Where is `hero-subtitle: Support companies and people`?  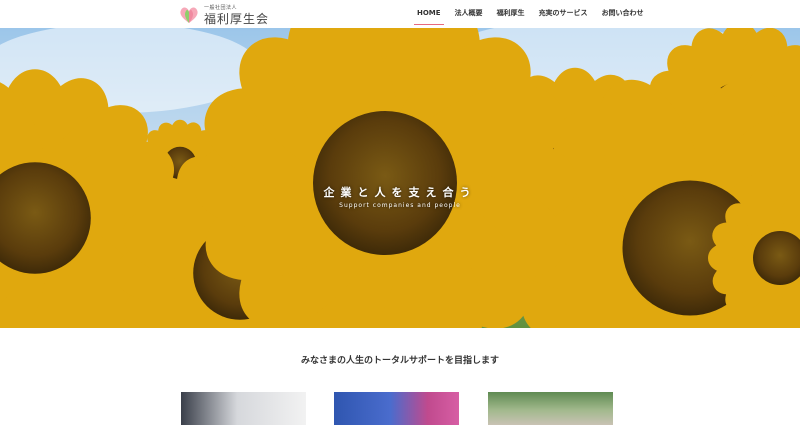 hero-subtitle: Support companies and people is located at coordinates (400, 205).